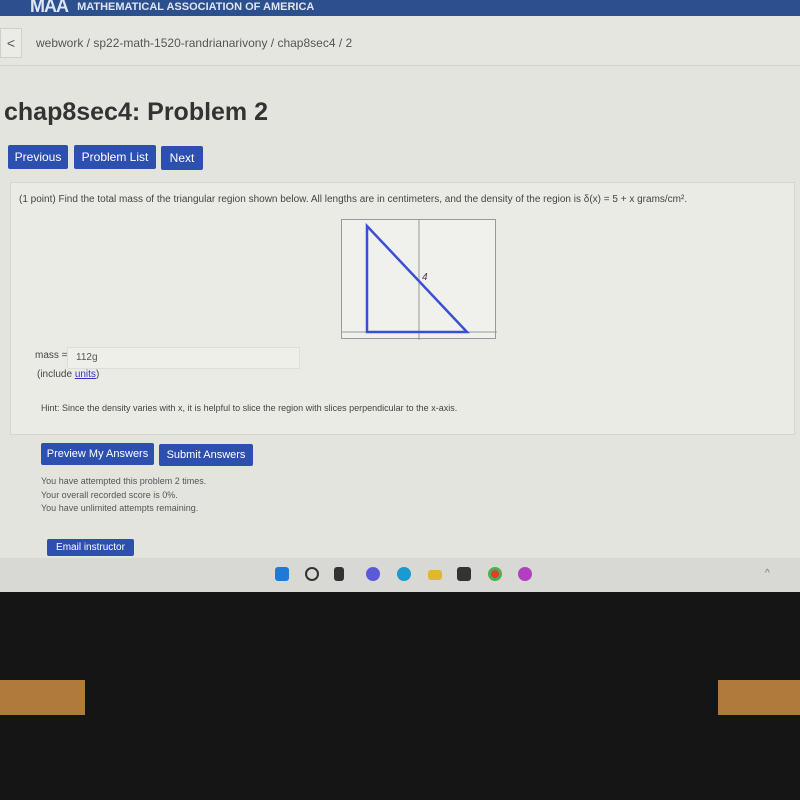 Image resolution: width=800 pixels, height=800 pixels. I want to click on mass-input: 112g, so click(183, 358).